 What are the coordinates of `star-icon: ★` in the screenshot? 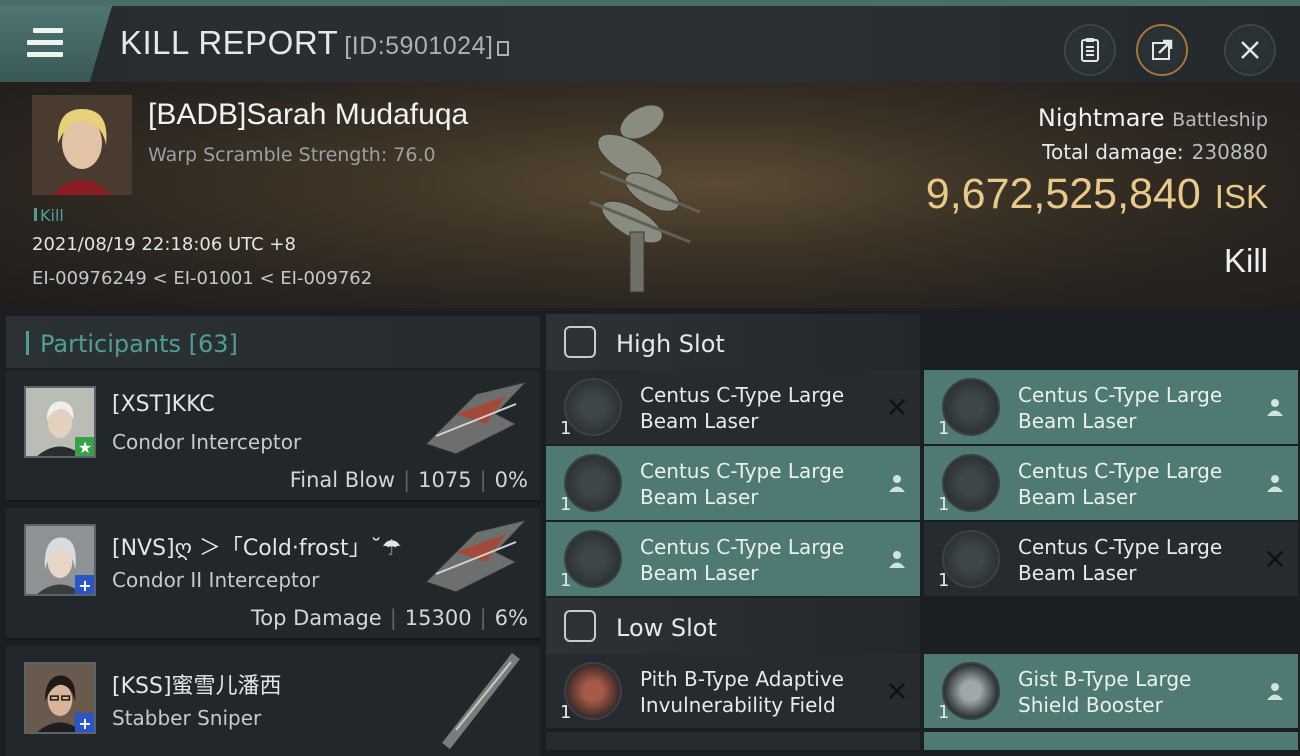 It's located at (84, 446).